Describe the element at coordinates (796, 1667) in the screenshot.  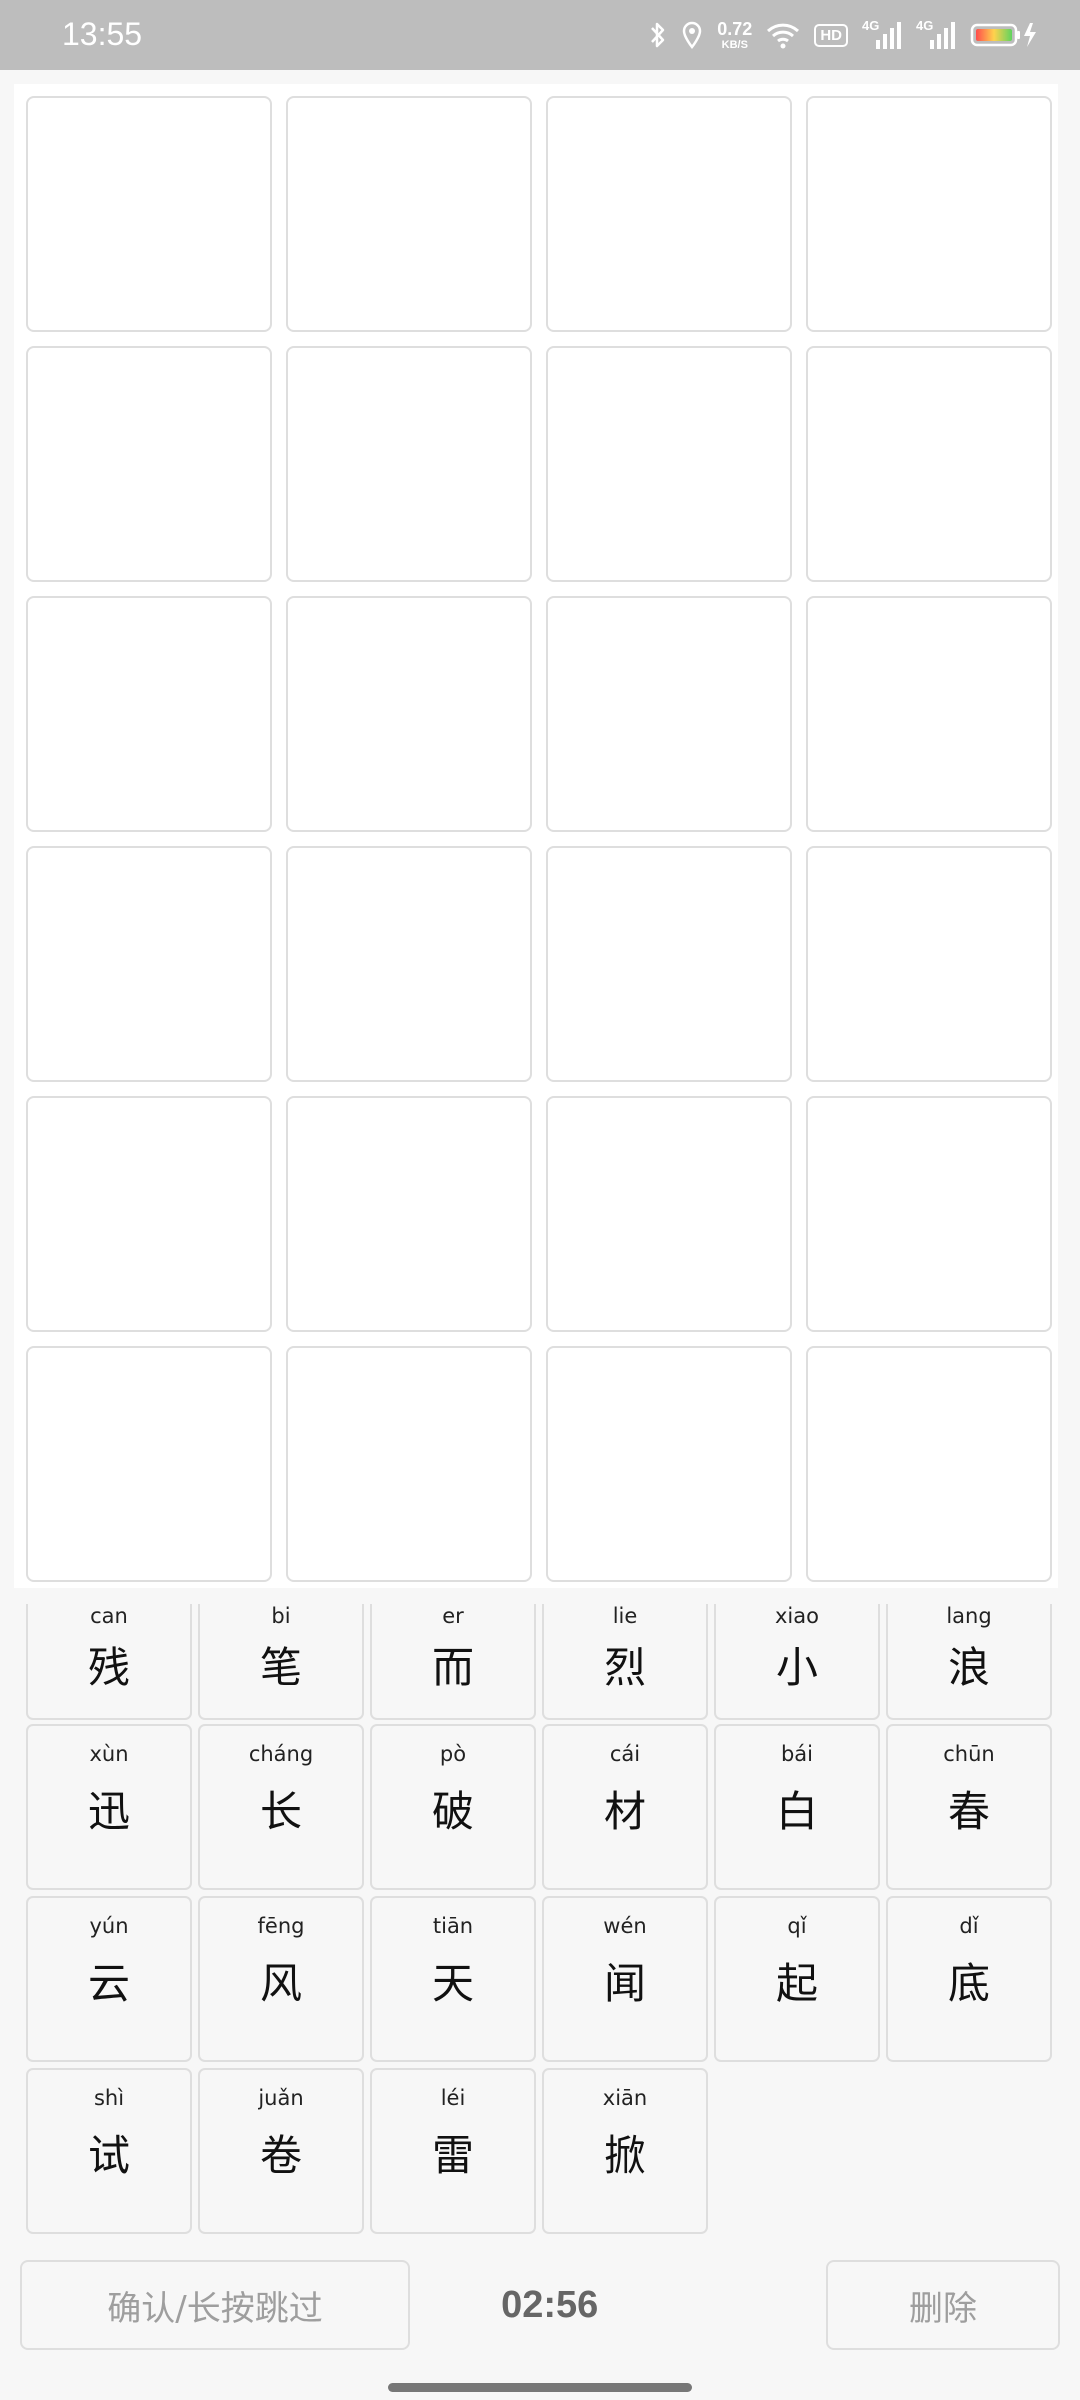
I see `character-hanzi: 小` at that location.